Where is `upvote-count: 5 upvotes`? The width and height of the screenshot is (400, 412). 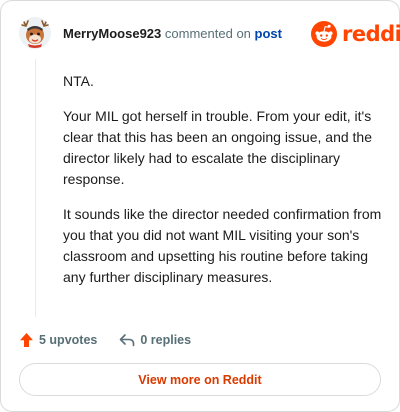 upvote-count: 5 upvotes is located at coordinates (68, 340).